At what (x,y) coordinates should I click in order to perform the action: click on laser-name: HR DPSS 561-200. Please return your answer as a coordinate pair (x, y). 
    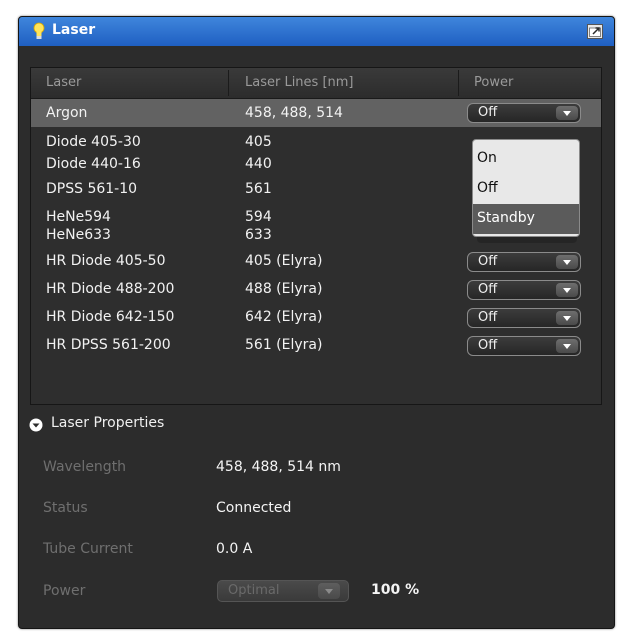
    Looking at the image, I should click on (108, 345).